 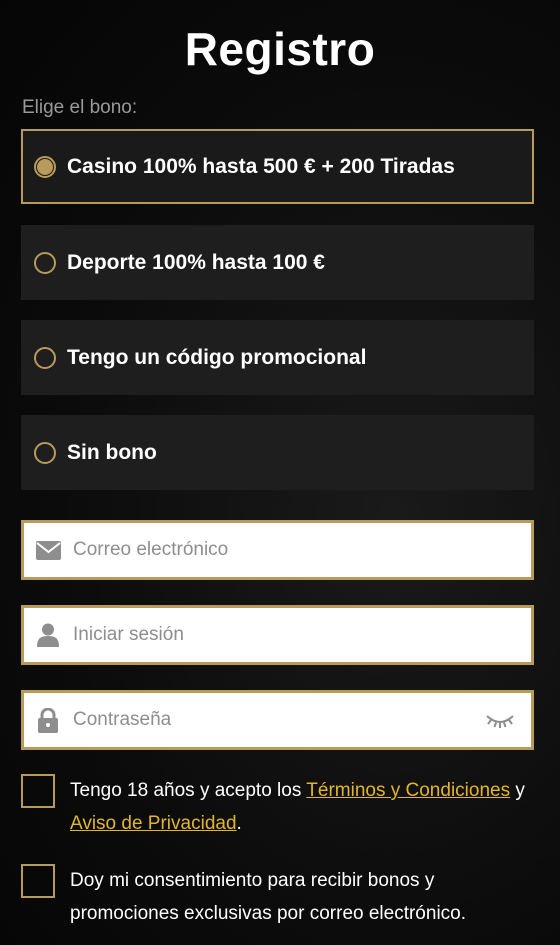 I want to click on eye-closed-icon, so click(x=500, y=720).